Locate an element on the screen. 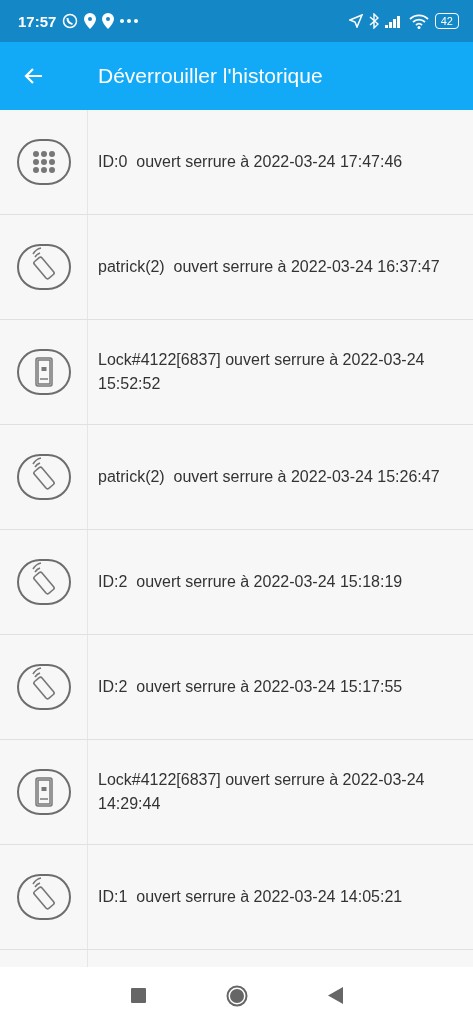 The width and height of the screenshot is (473, 1024). history-entry-text: patrick(2) ouvert serrure à 2022-03-24 16:37:47 is located at coordinates (269, 267).